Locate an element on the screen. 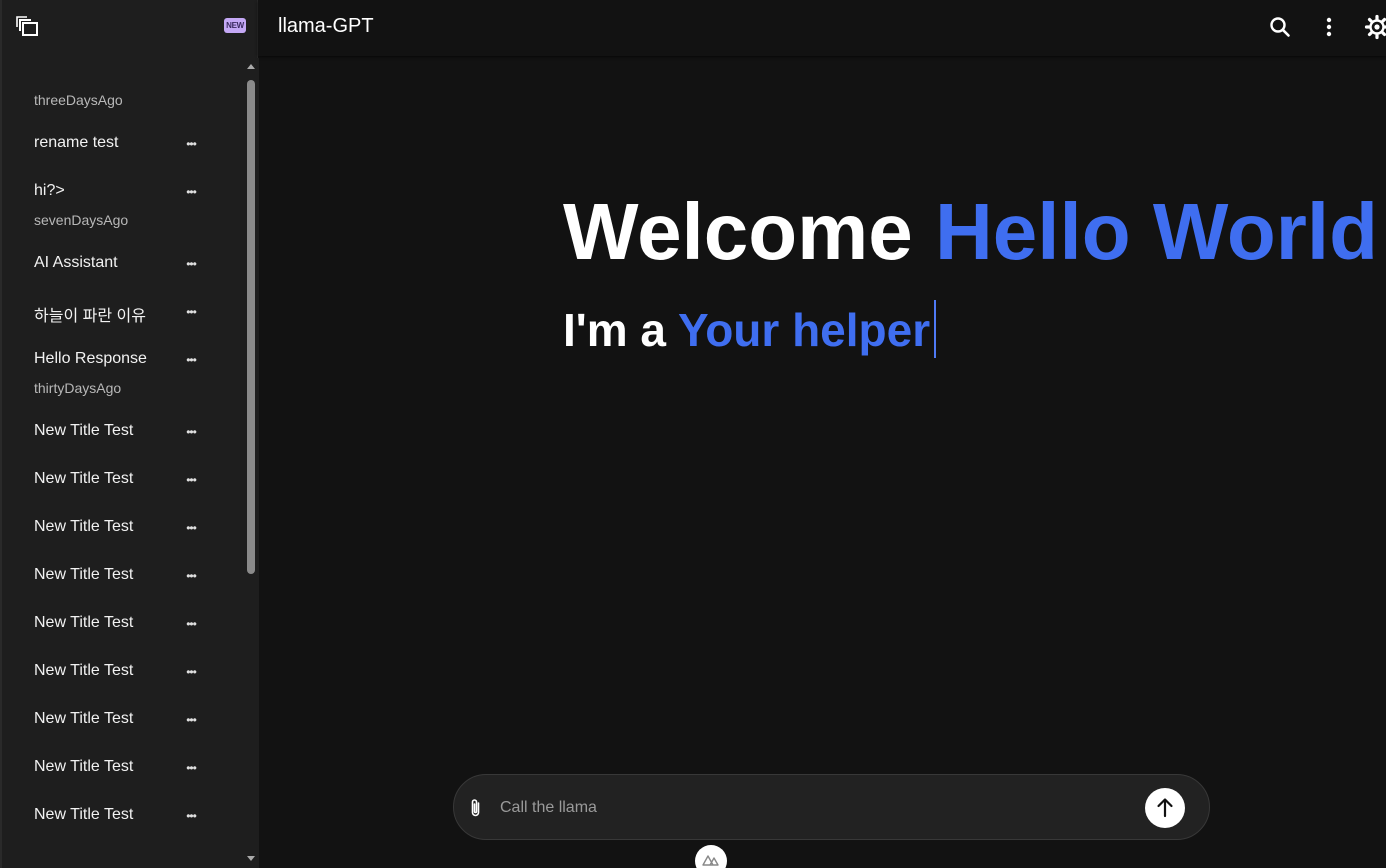 Image resolution: width=1386 pixels, height=868 pixels. chat-title: 하늘이 파란 이유 is located at coordinates (90, 316).